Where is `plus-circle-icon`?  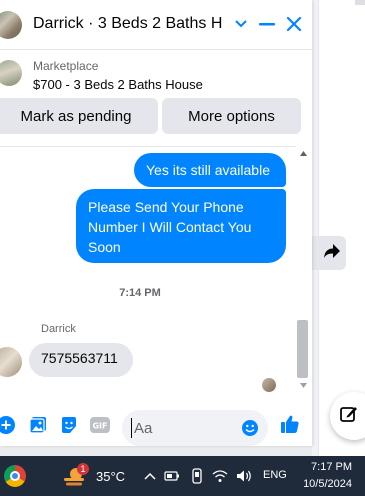
plus-circle-icon is located at coordinates (8, 425).